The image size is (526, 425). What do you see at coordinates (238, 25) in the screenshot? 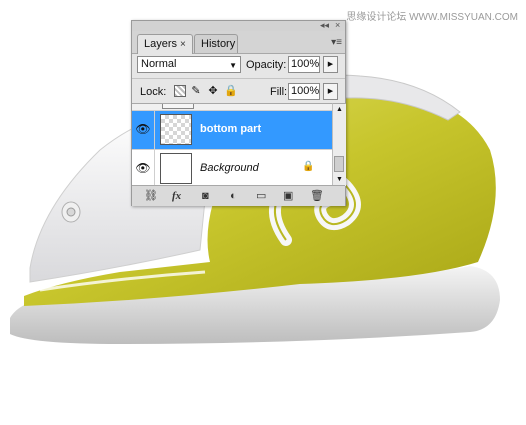
I see `panel-titlebar: ◂◂ ×` at bounding box center [238, 25].